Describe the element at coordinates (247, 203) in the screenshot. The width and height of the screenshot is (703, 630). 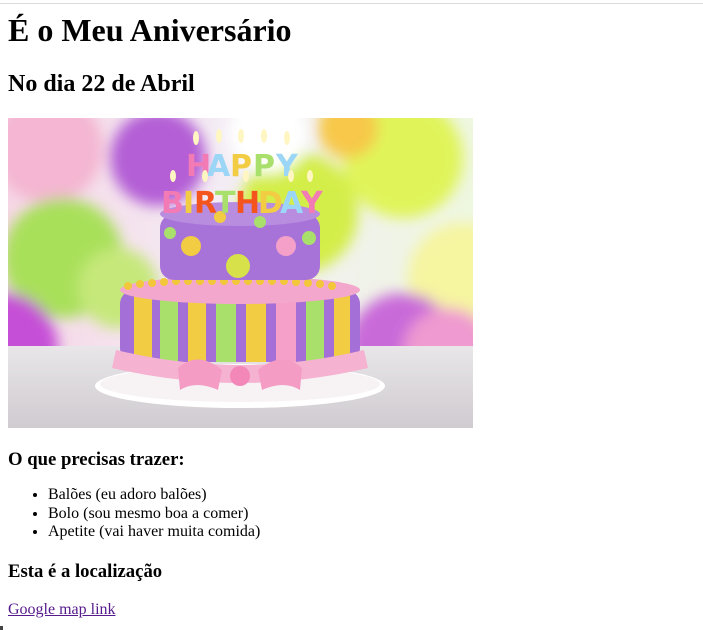
I see `svg-text: H` at that location.